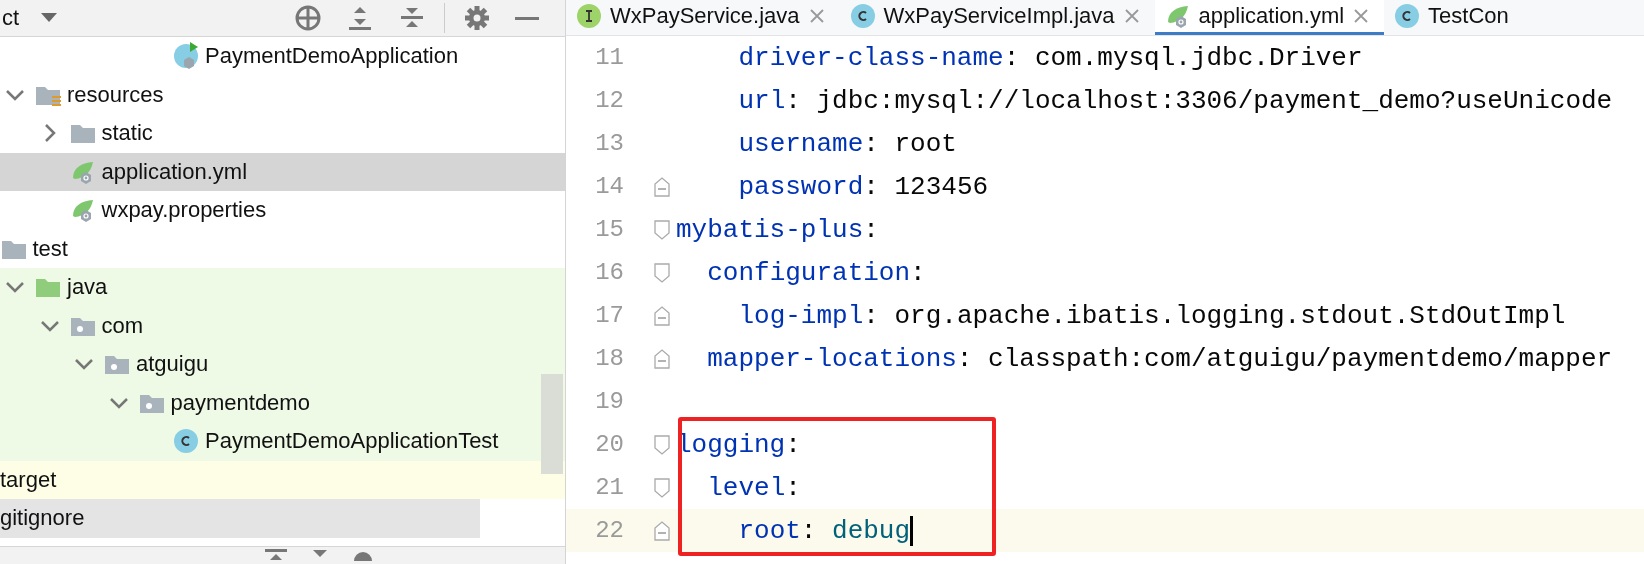 The height and width of the screenshot is (564, 1644). What do you see at coordinates (609, 143) in the screenshot?
I see `line-number: 13` at bounding box center [609, 143].